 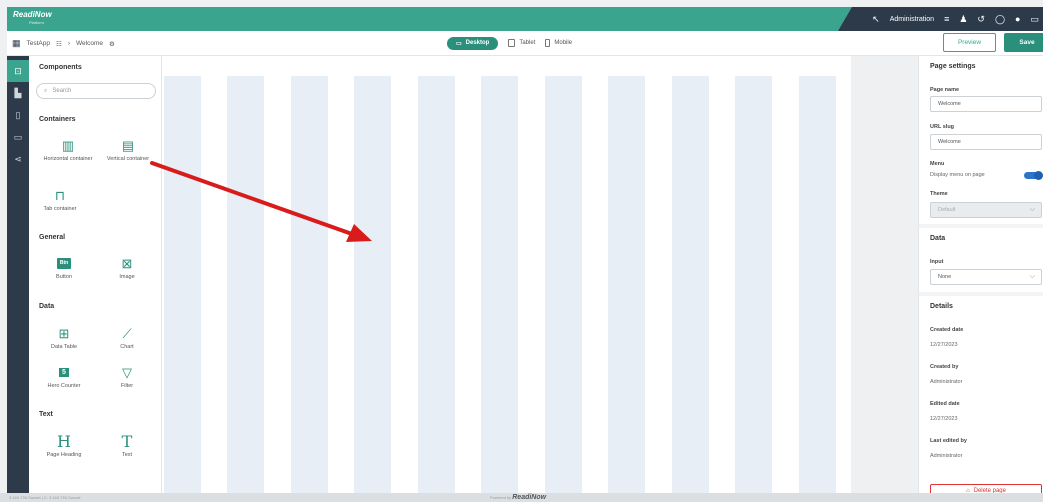 I want to click on last-edited-value: Administrator, so click(x=946, y=456).